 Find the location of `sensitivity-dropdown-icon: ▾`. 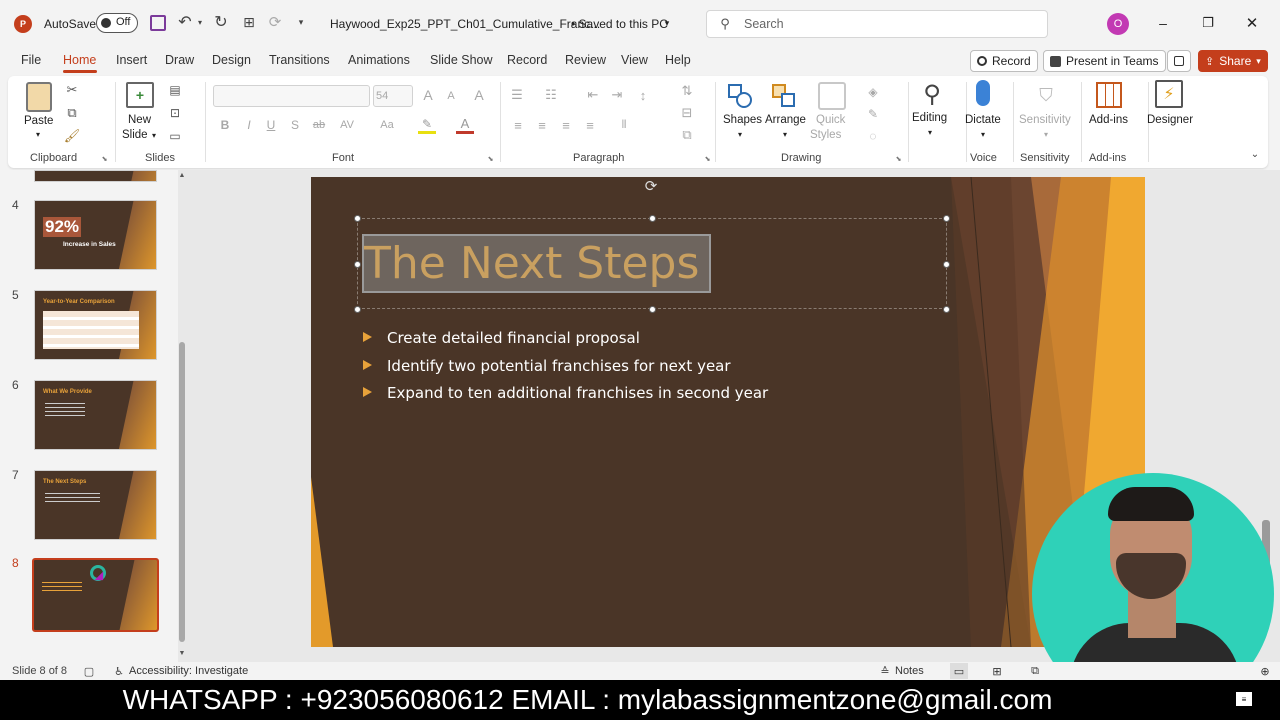

sensitivity-dropdown-icon: ▾ is located at coordinates (1046, 134).